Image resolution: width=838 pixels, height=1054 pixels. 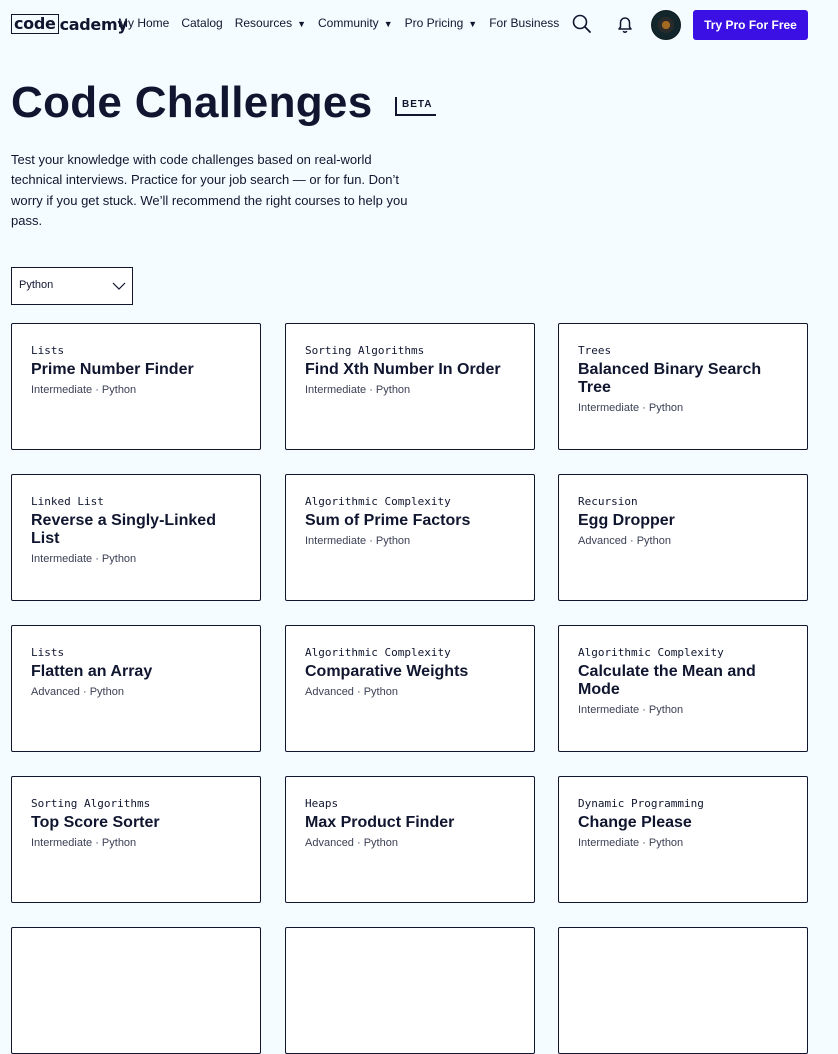 I want to click on challenge-card: Heaps Max Product Finder Advanced · Python, so click(x=410, y=839).